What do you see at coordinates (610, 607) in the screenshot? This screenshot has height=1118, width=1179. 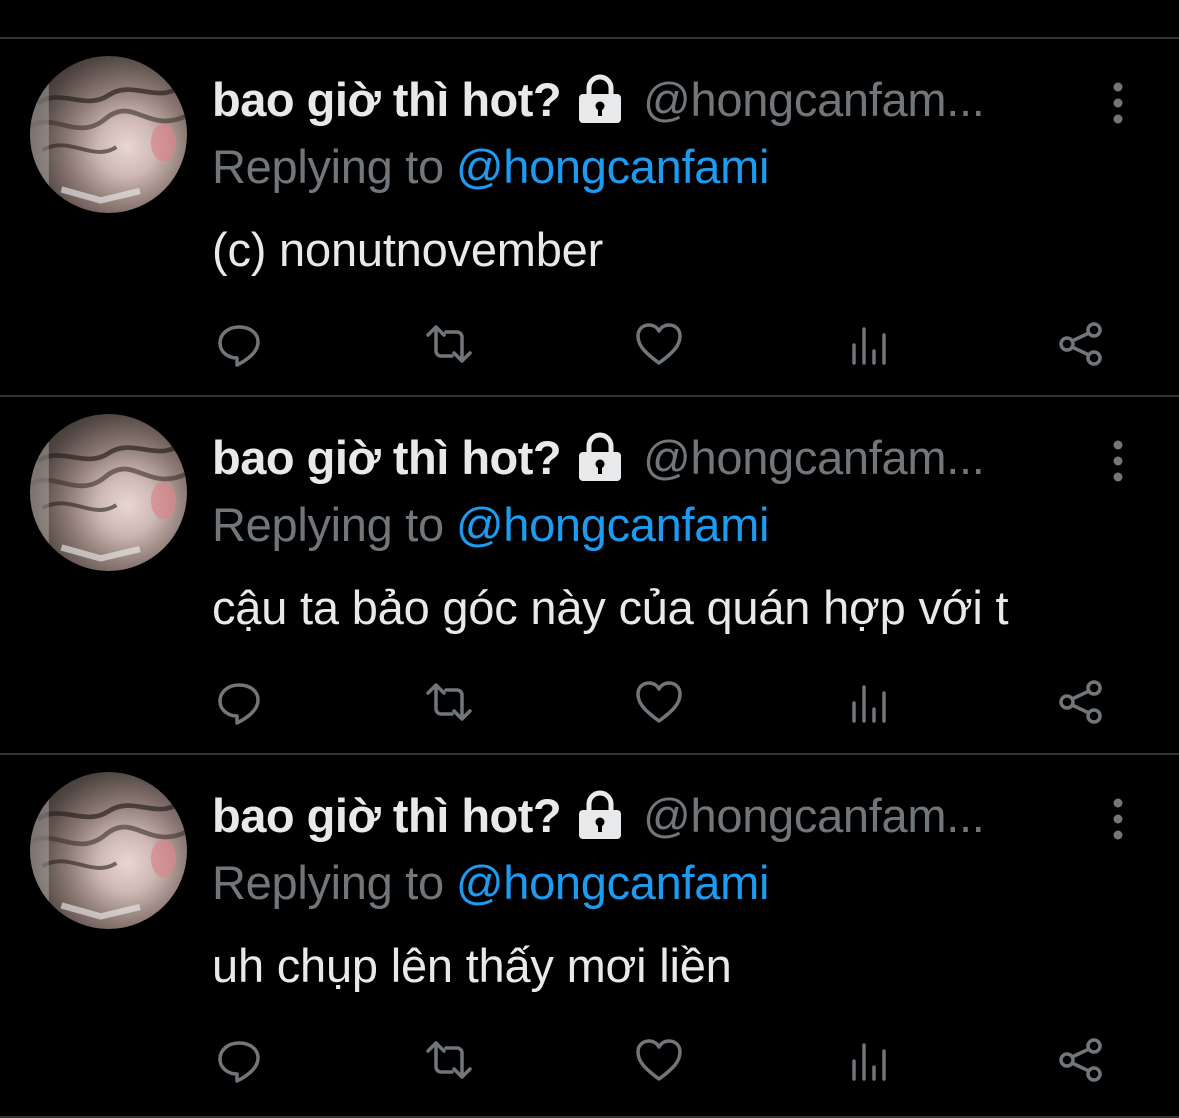 I see `tweet-text: cậu ta bảo góc này của quán hợp với t` at bounding box center [610, 607].